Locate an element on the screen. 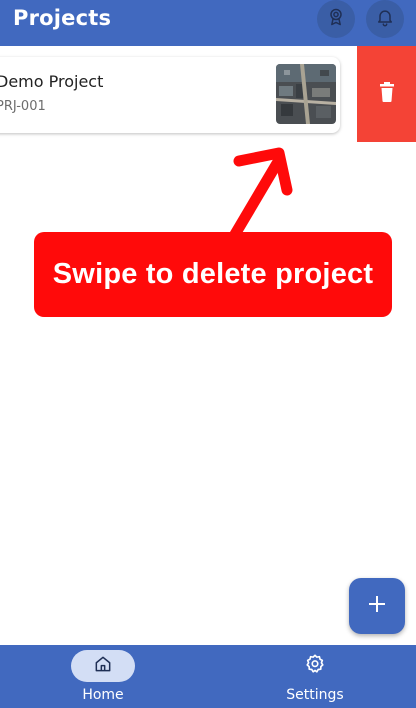 This screenshot has height=708, width=416. gear-icon is located at coordinates (315, 666).